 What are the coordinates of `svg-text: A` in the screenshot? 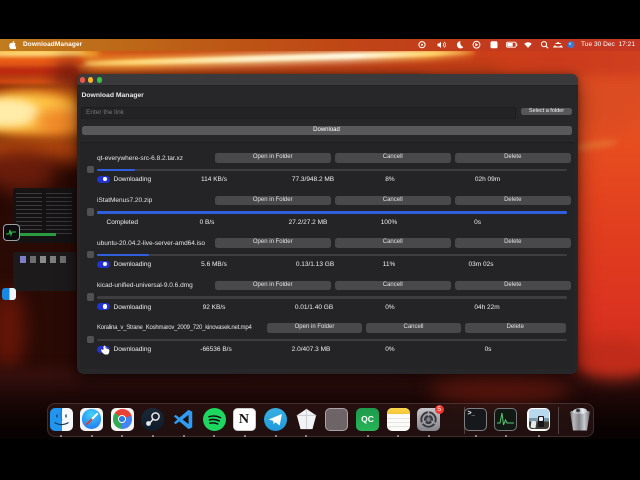 It's located at (494, 45).